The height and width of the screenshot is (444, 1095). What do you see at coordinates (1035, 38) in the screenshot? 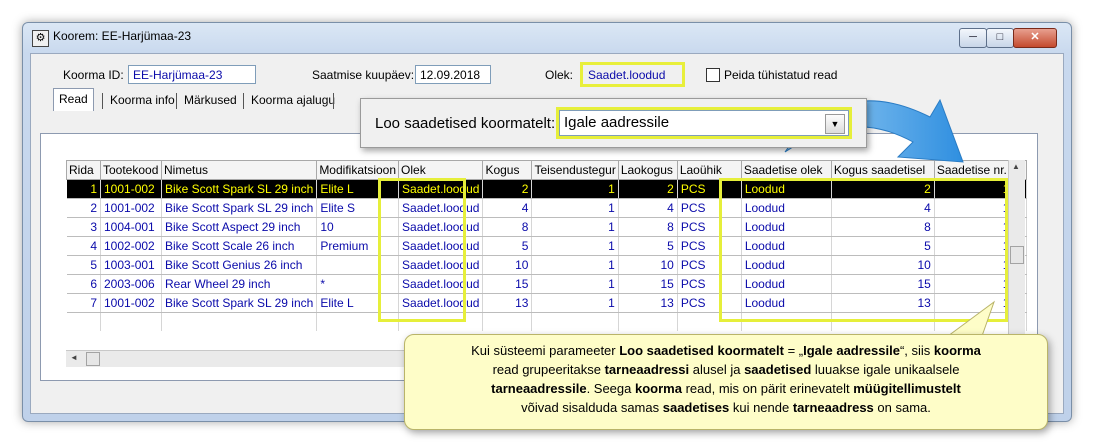
I see `close-button: ✕` at bounding box center [1035, 38].